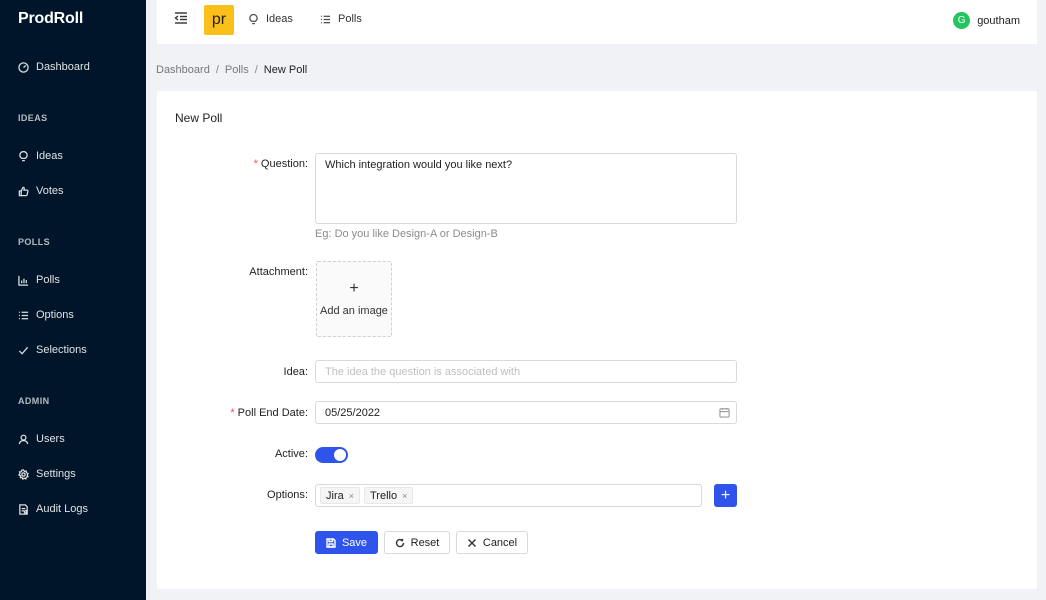 Image resolution: width=1046 pixels, height=600 pixels. I want to click on question-label: * Question:, so click(280, 164).